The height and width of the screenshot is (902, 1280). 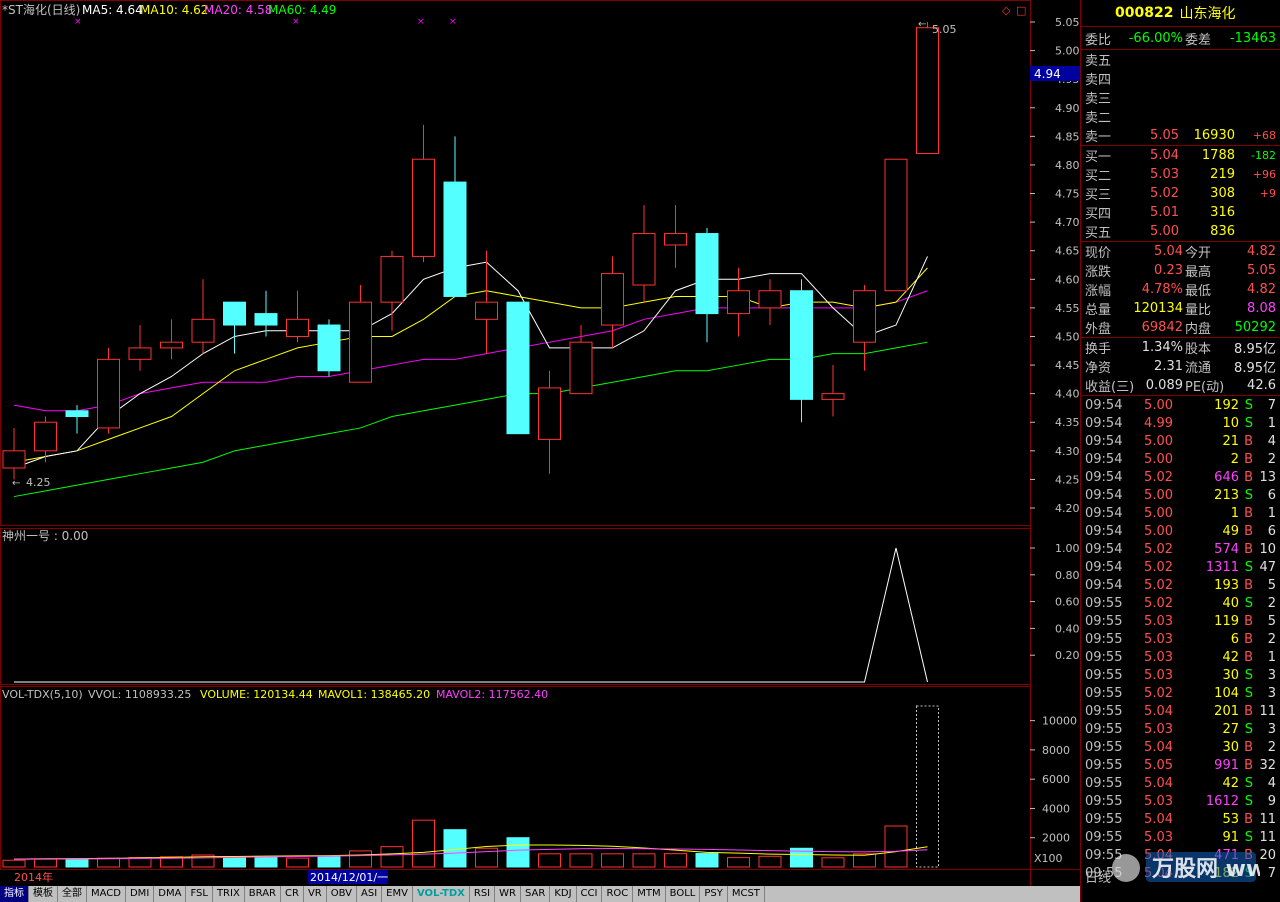 I want to click on volume-axis-label: 2000, so click(x=1056, y=838).